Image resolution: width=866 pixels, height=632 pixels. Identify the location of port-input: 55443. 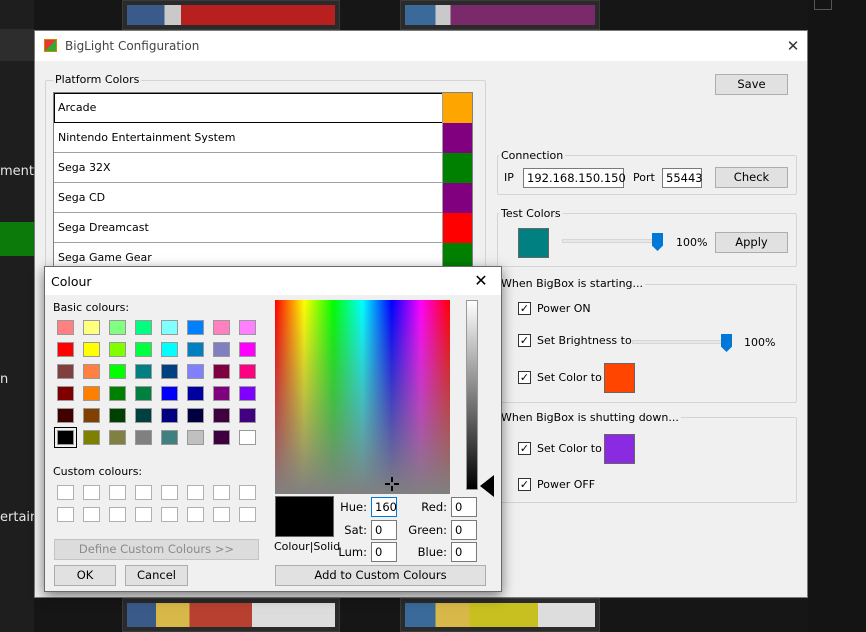
(682, 178).